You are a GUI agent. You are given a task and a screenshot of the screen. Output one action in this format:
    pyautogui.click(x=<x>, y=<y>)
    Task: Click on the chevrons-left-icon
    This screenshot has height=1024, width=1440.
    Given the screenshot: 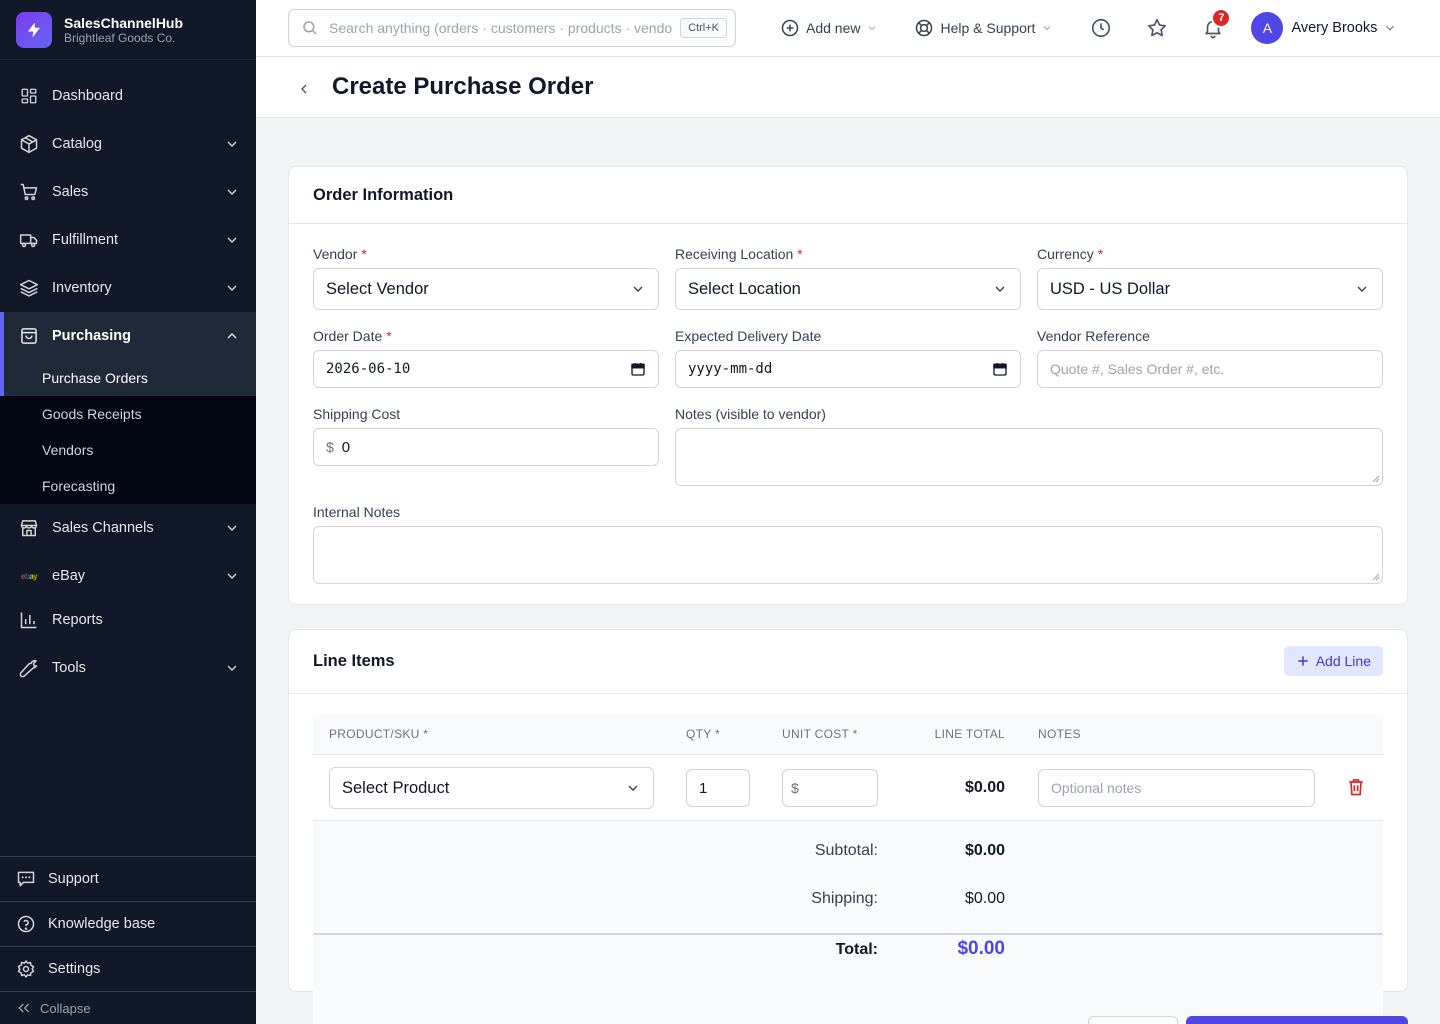 What is the action you would take?
    pyautogui.click(x=24, y=1008)
    